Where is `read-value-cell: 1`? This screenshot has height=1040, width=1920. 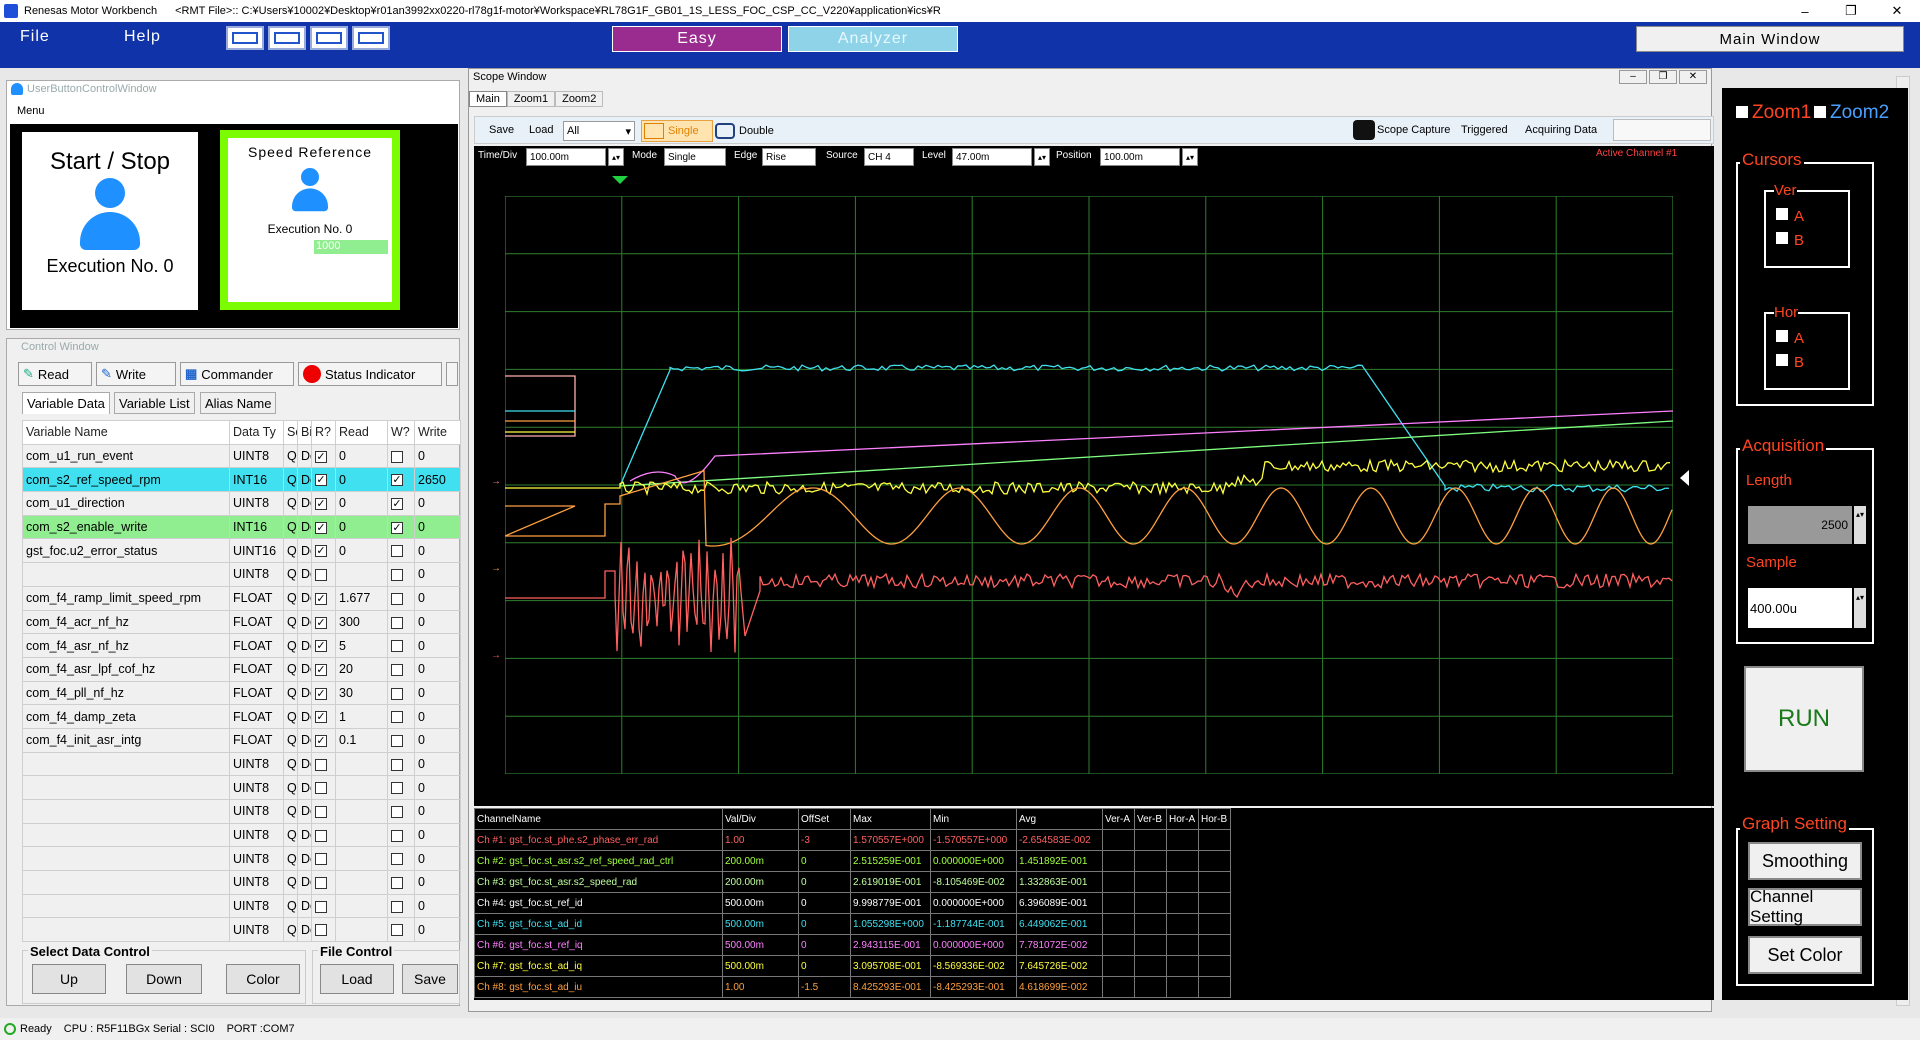
read-value-cell: 1 is located at coordinates (361, 716).